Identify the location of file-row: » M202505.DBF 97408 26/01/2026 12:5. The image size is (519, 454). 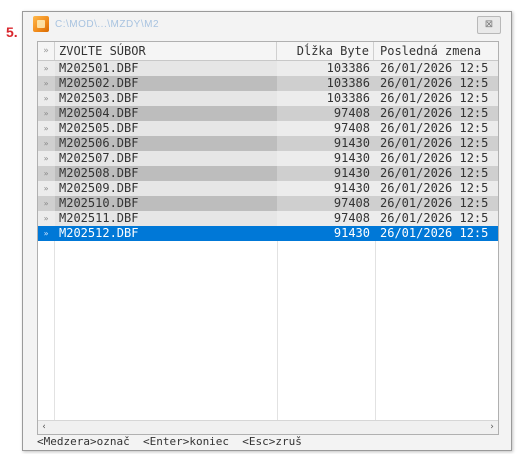
(268, 128).